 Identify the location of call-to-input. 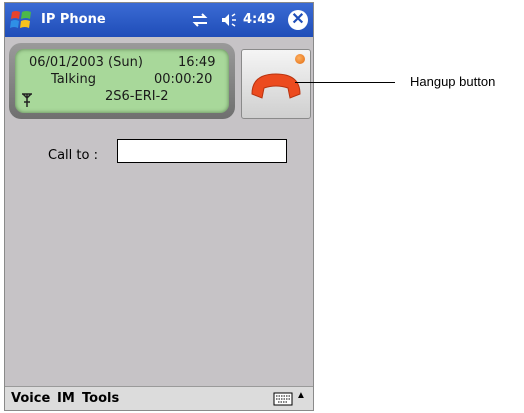
(202, 151).